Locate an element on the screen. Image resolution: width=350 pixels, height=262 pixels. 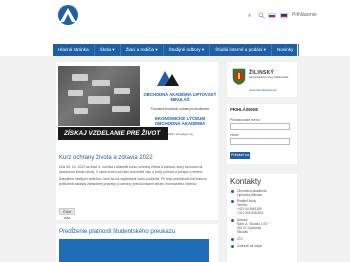
region-crest-icon is located at coordinates (239, 76).